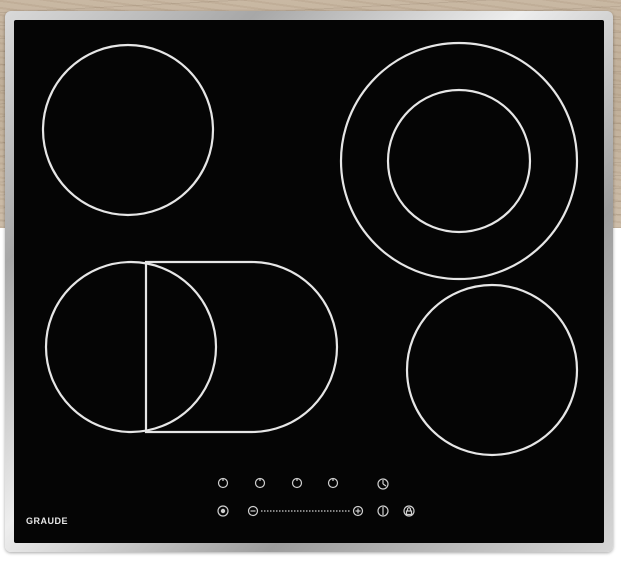 This screenshot has height=566, width=621. I want to click on zone-front-right, so click(492, 370).